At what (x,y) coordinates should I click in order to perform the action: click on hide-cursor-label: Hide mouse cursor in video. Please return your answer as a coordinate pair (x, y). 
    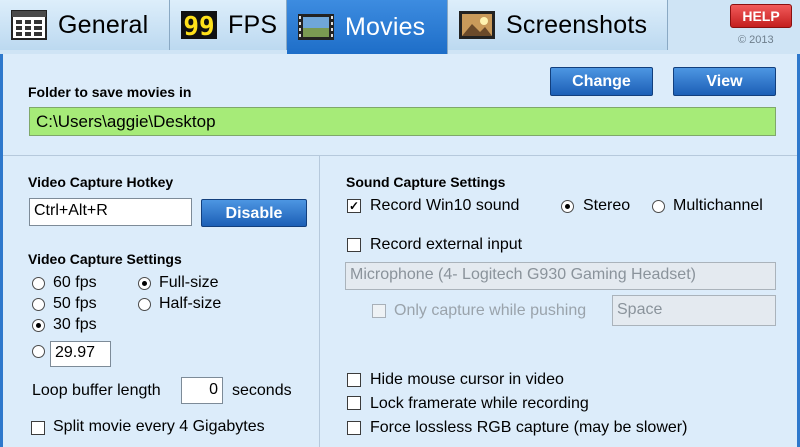
    Looking at the image, I should click on (467, 379).